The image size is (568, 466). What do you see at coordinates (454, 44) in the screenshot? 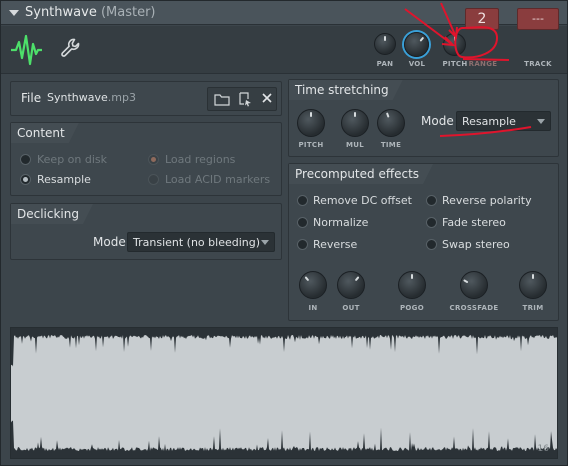
I see `pitch-knob` at bounding box center [454, 44].